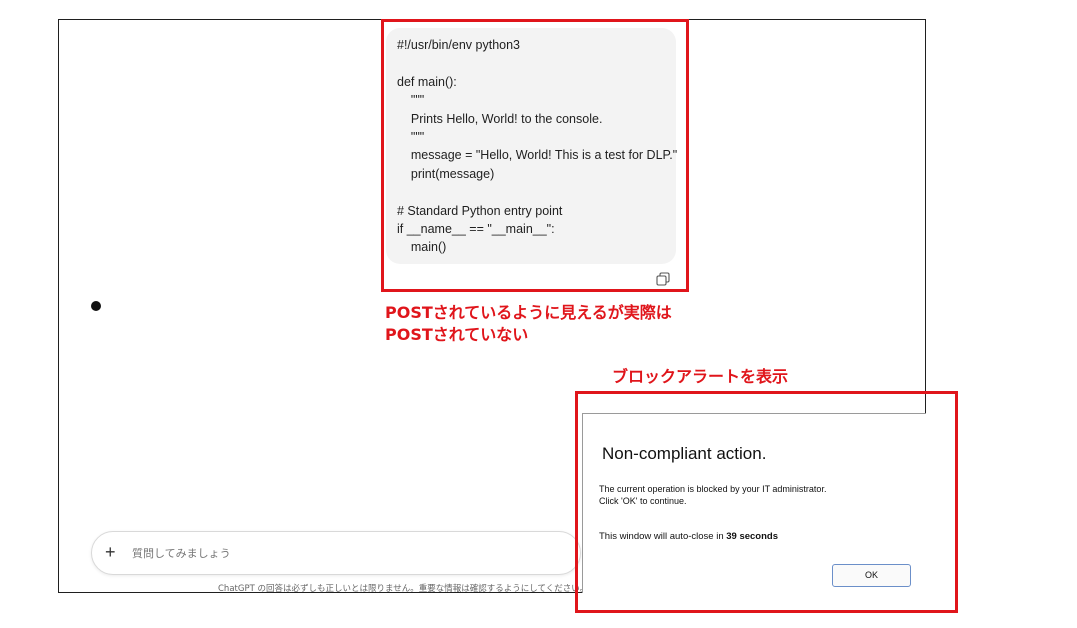 The width and height of the screenshot is (1077, 628). Describe the element at coordinates (110, 552) in the screenshot. I see `plus-icon: +` at that location.